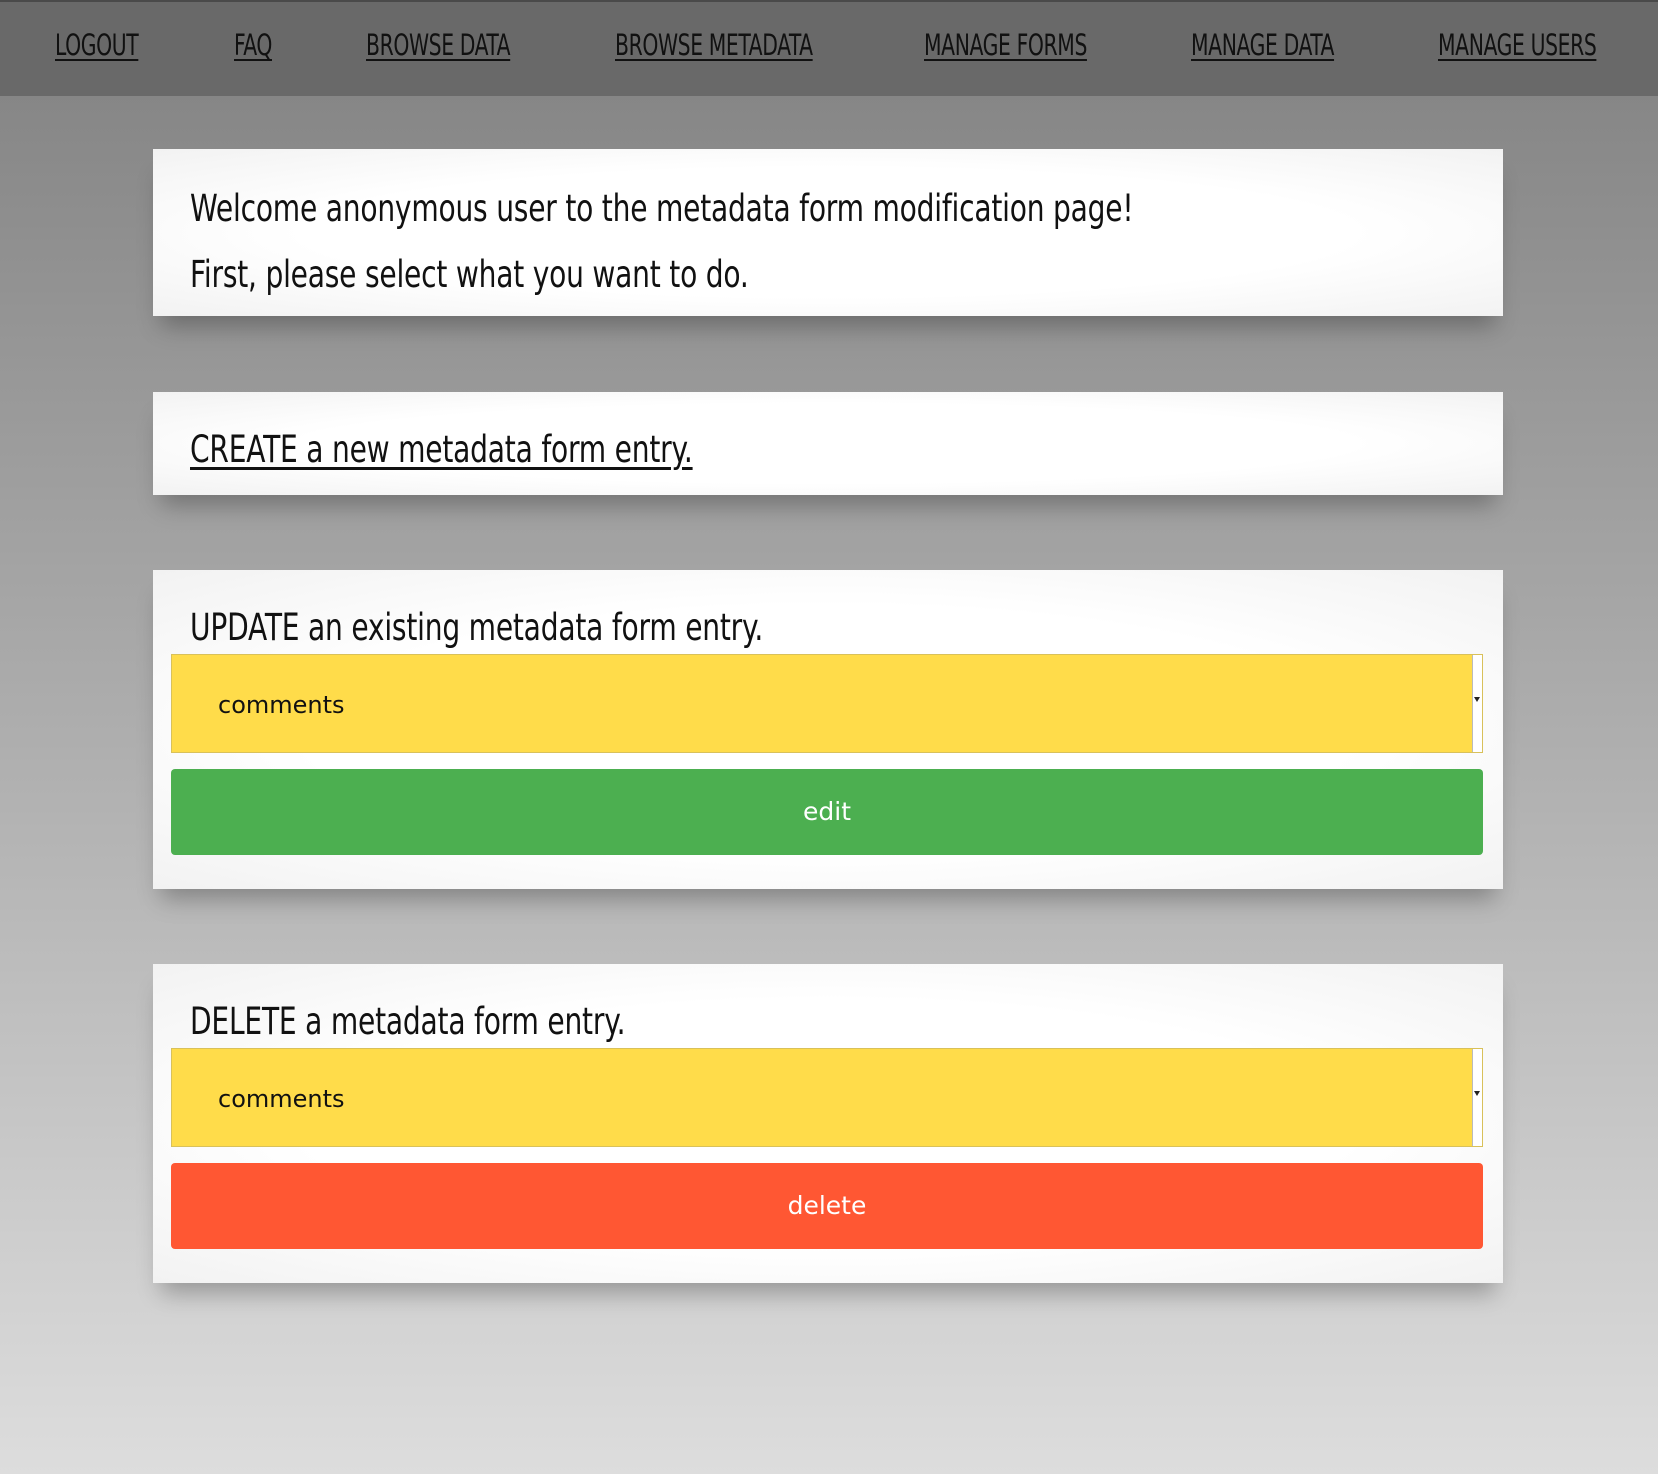 The image size is (1658, 1474). Describe the element at coordinates (441, 449) in the screenshot. I see `create-entry-link: CREATE a new metadata form entry.` at that location.